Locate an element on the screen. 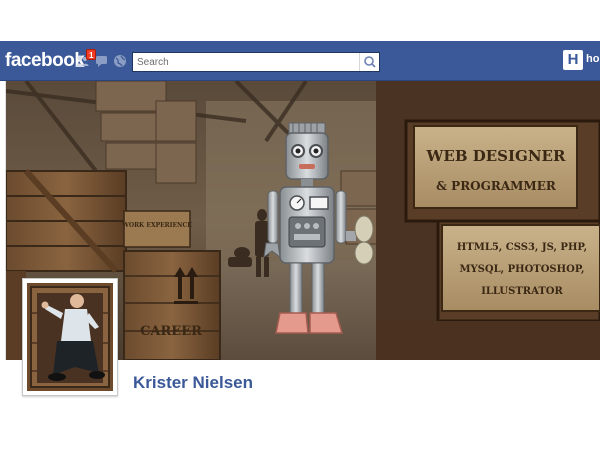  search-icon is located at coordinates (370, 62).